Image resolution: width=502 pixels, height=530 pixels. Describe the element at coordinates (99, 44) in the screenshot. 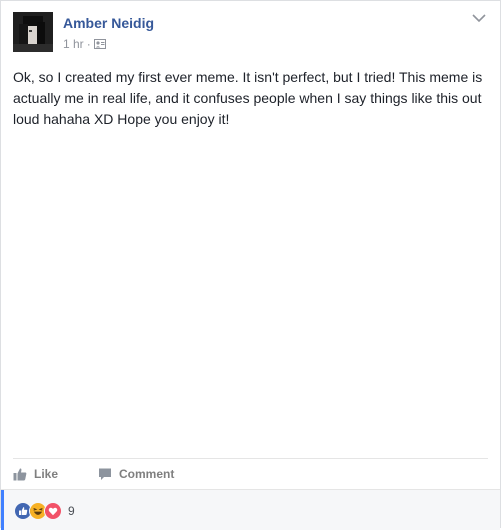

I see `audience-friends-icon` at that location.